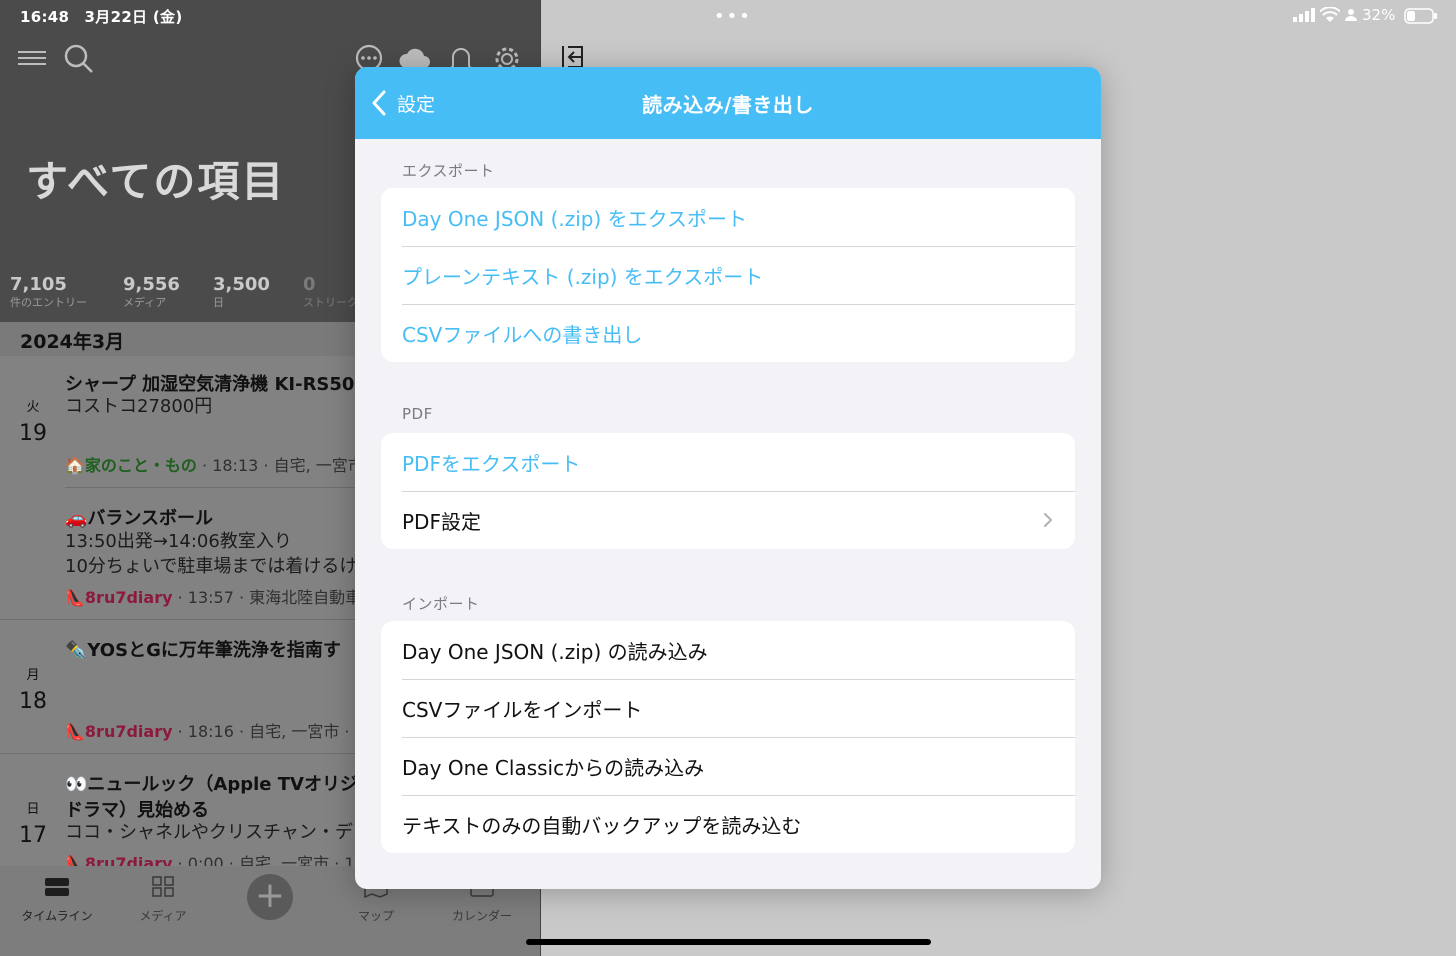 This screenshot has width=1456, height=956. I want to click on add-entry-button: +, so click(270, 897).